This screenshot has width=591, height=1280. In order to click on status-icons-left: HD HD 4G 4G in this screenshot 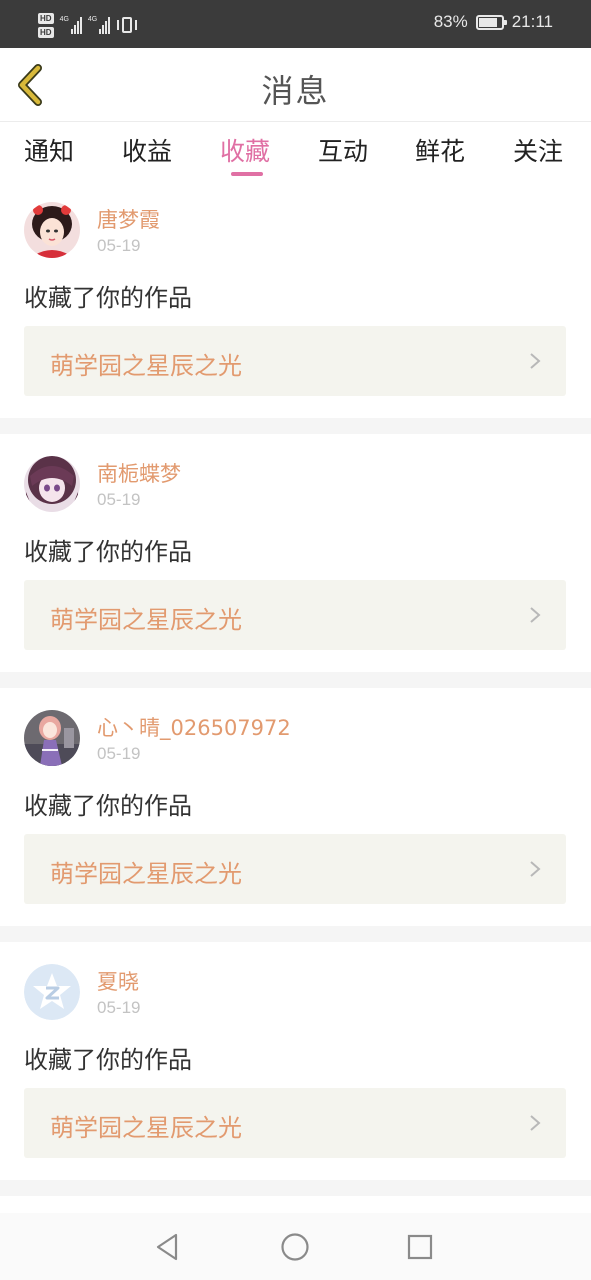, I will do `click(88, 25)`.